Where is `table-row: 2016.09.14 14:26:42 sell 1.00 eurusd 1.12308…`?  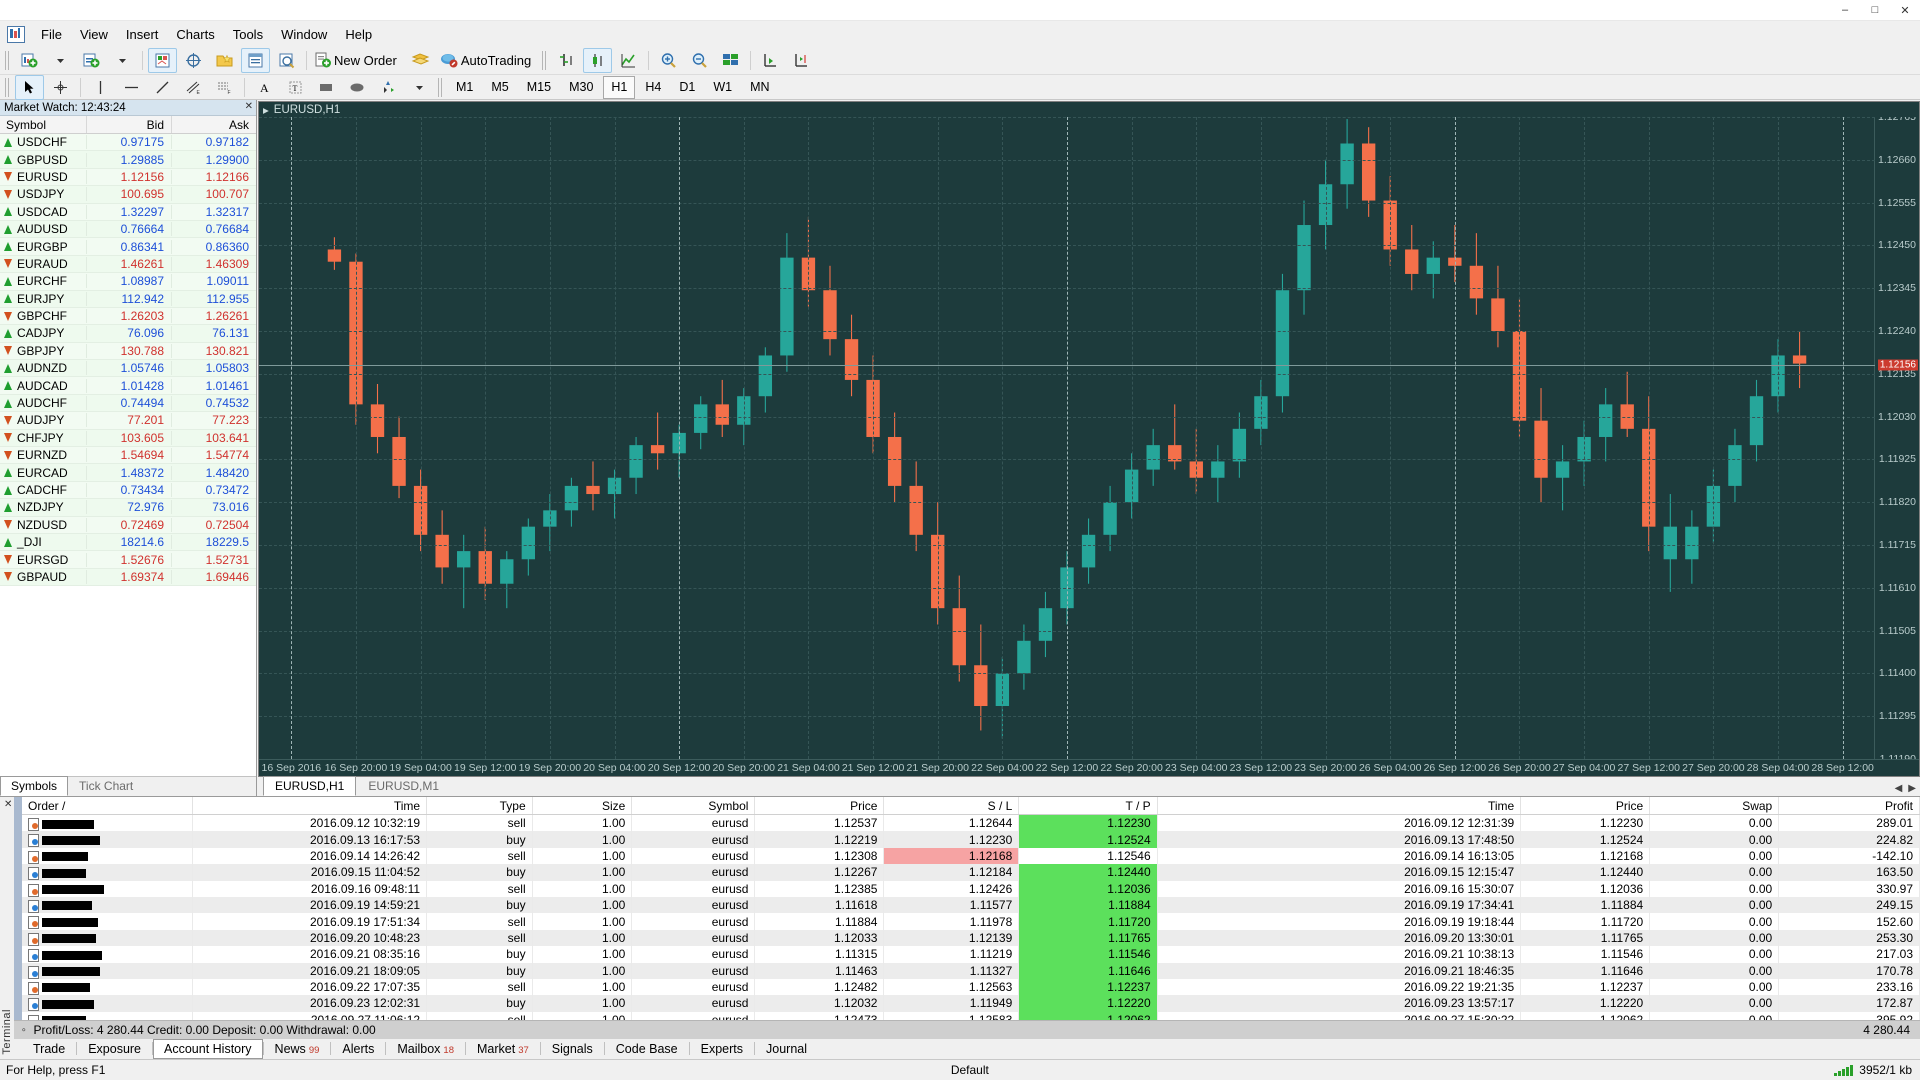 table-row: 2016.09.14 14:26:42 sell 1.00 eurusd 1.12308… is located at coordinates (971, 856).